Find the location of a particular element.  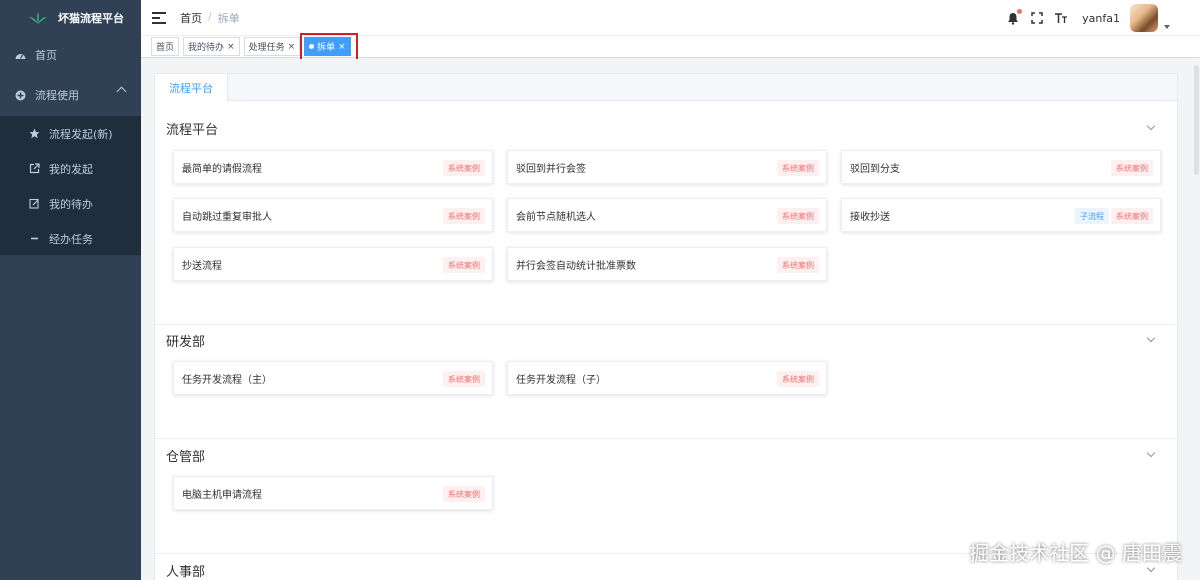

process-name: 驳回到分支 is located at coordinates (875, 169).